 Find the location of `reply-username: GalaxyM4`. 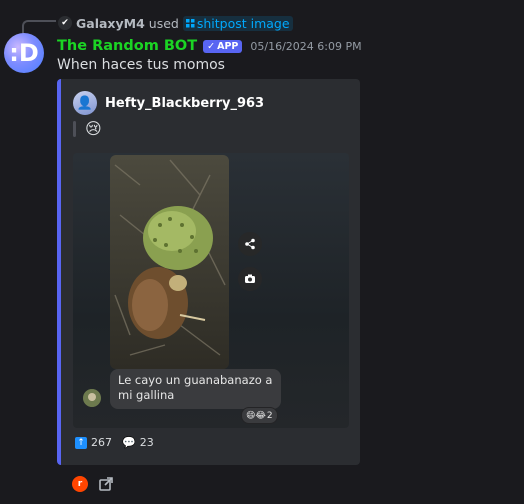

reply-username: GalaxyM4 is located at coordinates (110, 23).